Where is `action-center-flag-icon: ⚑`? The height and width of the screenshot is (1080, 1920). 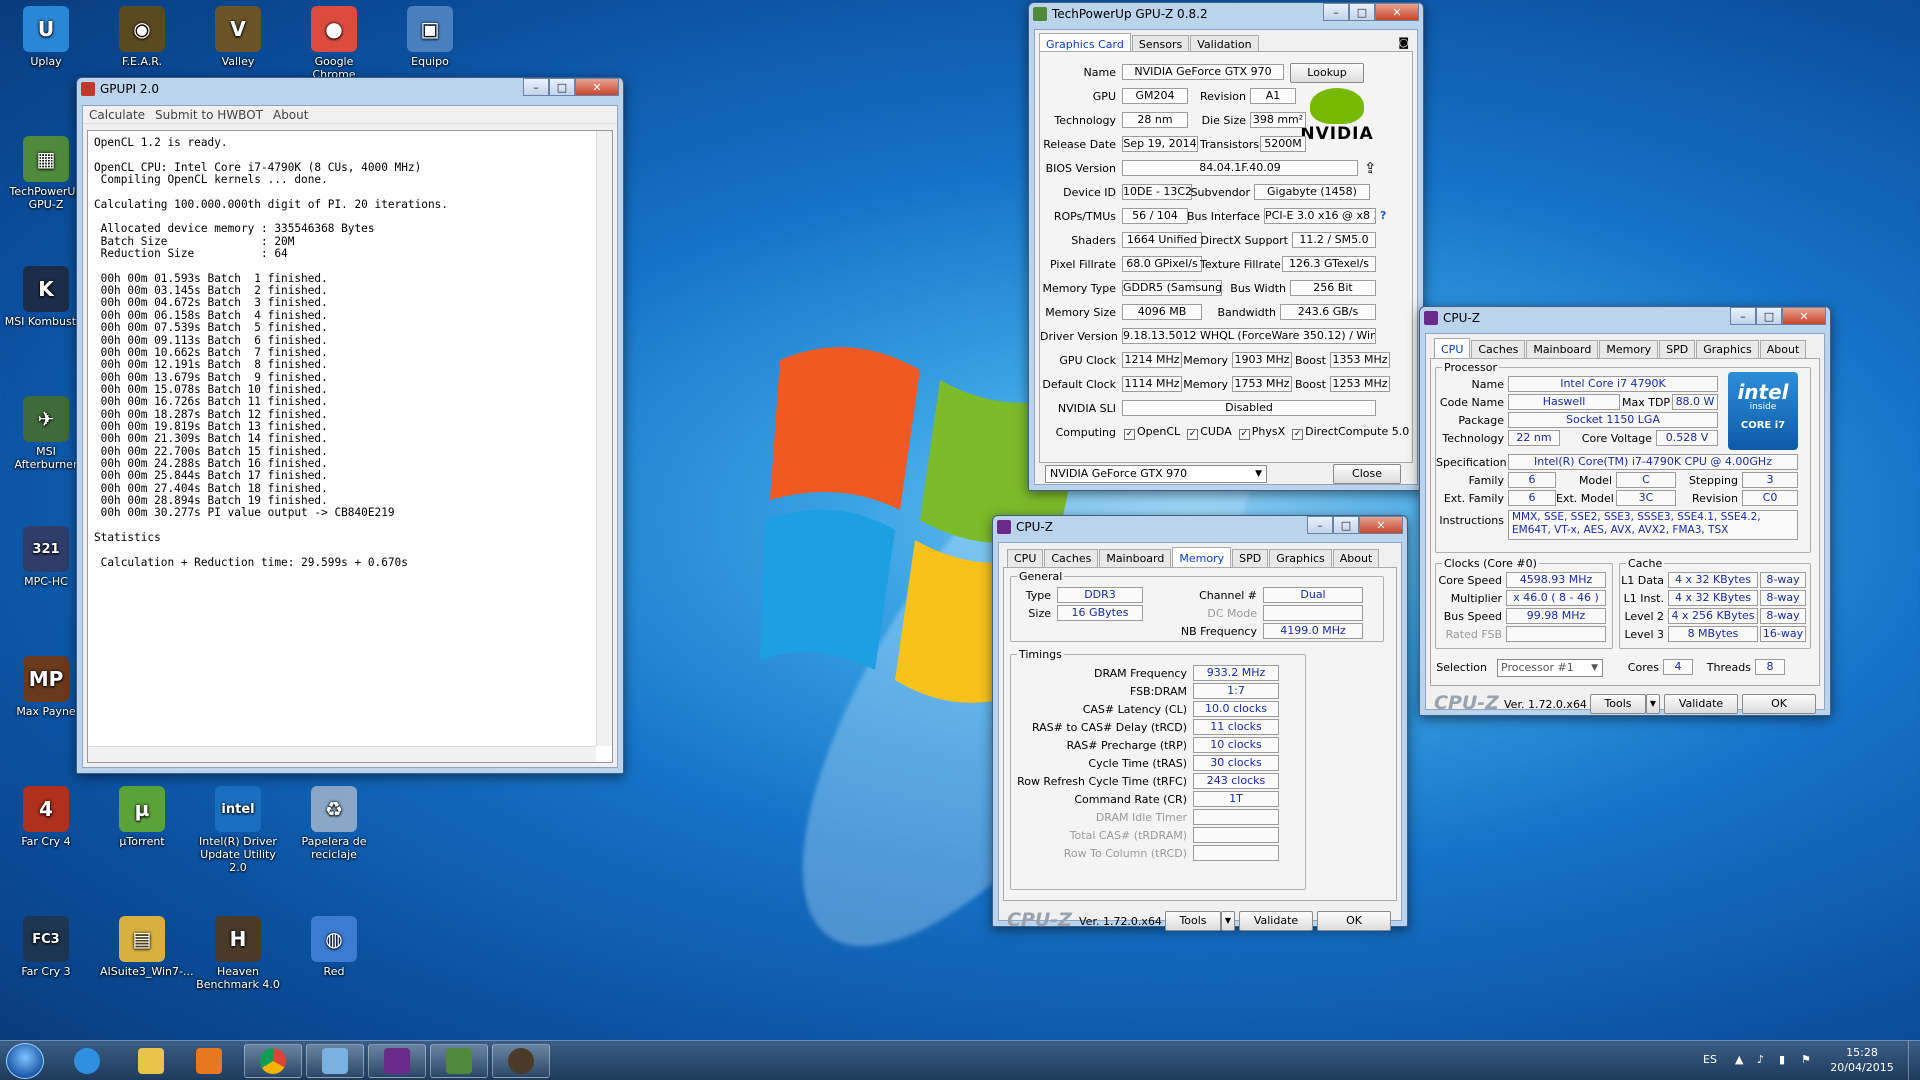 action-center-flag-icon: ⚑ is located at coordinates (1806, 1059).